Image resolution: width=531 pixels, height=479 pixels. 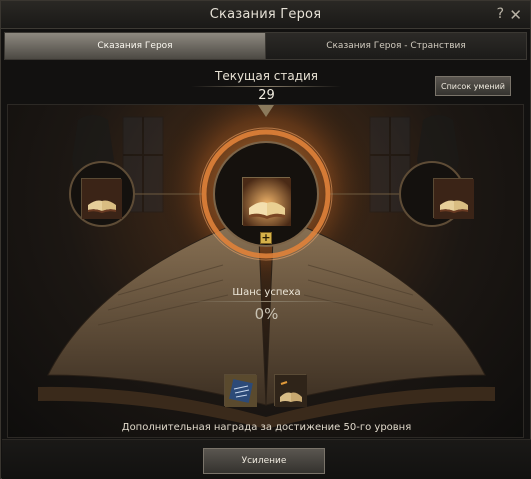 What do you see at coordinates (266, 301) in the screenshot?
I see `chance-divider` at bounding box center [266, 301].